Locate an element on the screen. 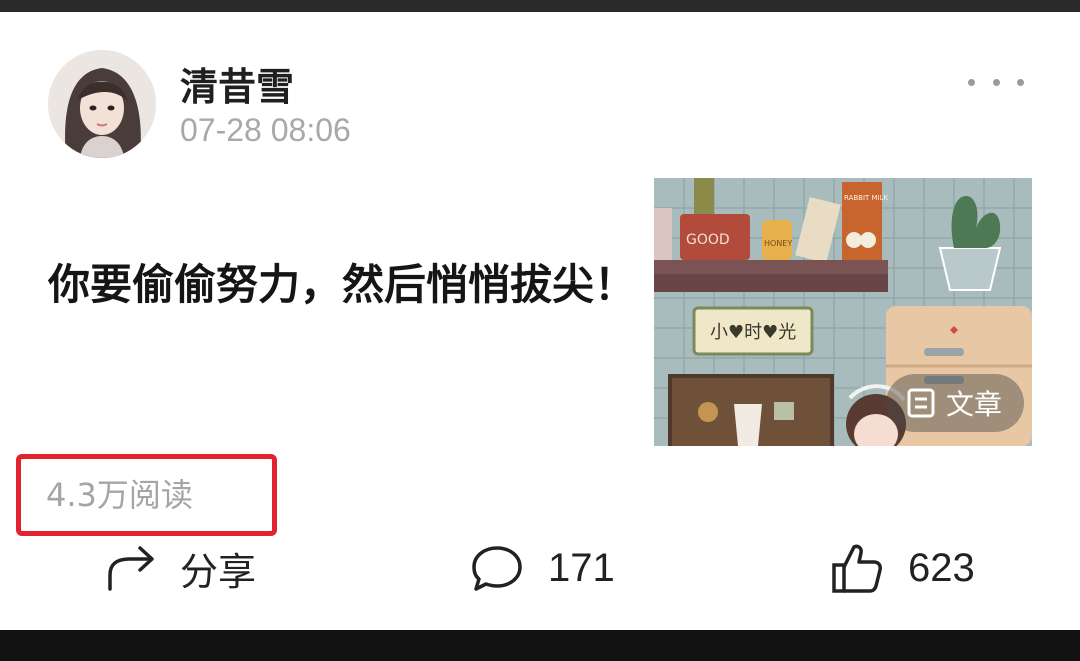  read-count: 4.3万阅读 is located at coordinates (119, 495).